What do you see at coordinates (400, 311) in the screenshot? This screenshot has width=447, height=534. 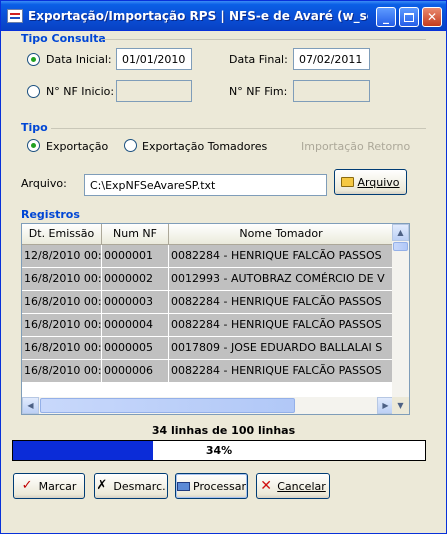 I see `vertical-scrollbar: ▲` at bounding box center [400, 311].